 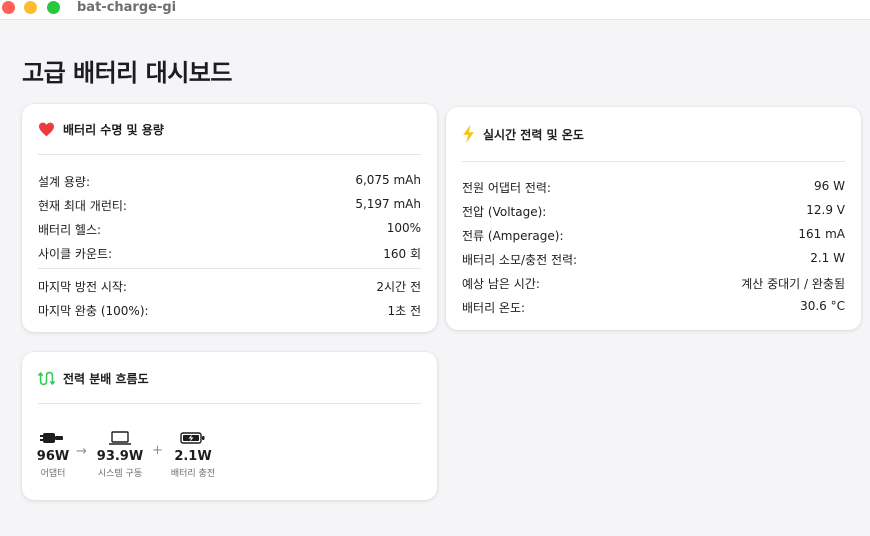 I want to click on row-label: 설계 용량:, so click(x=64, y=182).